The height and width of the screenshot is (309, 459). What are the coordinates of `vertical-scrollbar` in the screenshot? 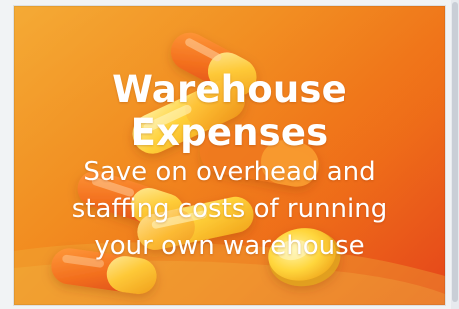 It's located at (455, 154).